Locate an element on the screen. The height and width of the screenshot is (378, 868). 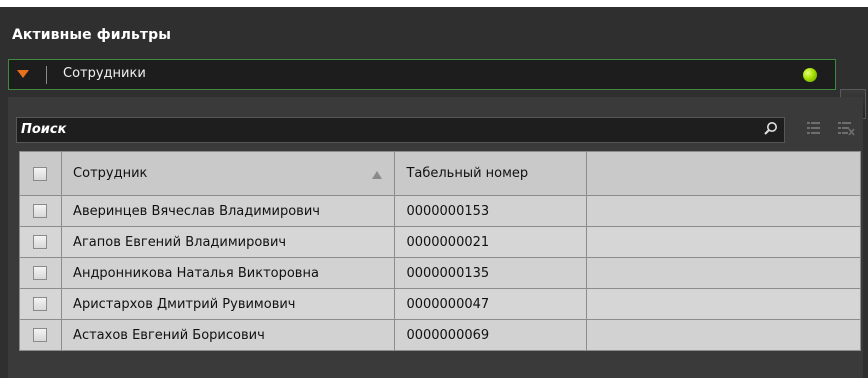
employee-name-cell: Агапов Евгений Владимирович is located at coordinates (228, 242).